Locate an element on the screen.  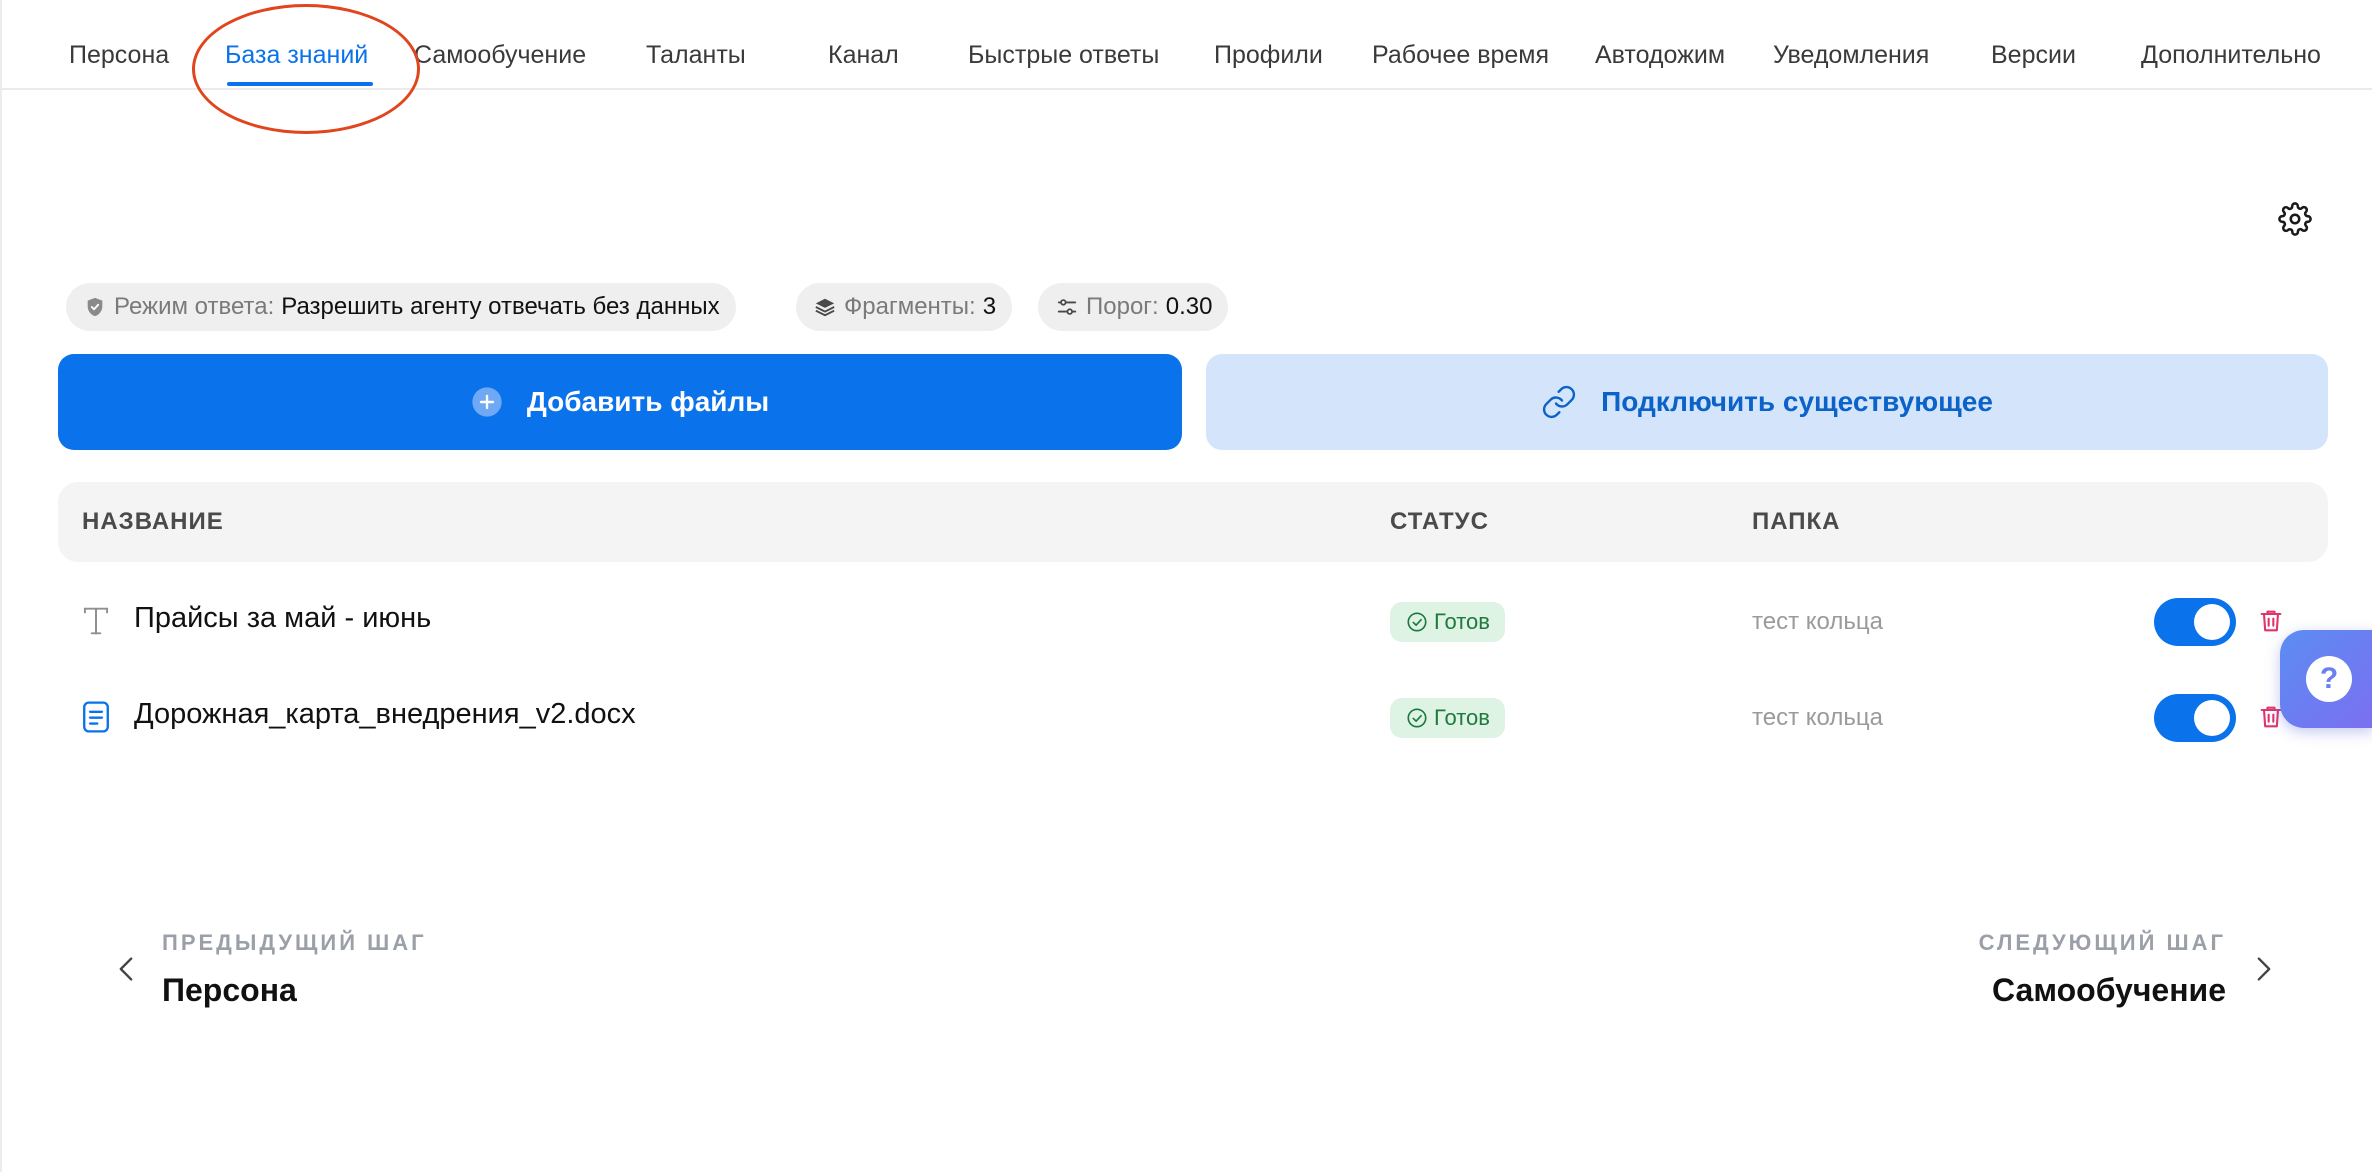
next-step-link: СЛЕДУЮЩИЙ ШАГ Самообучение is located at coordinates (2088, 970).